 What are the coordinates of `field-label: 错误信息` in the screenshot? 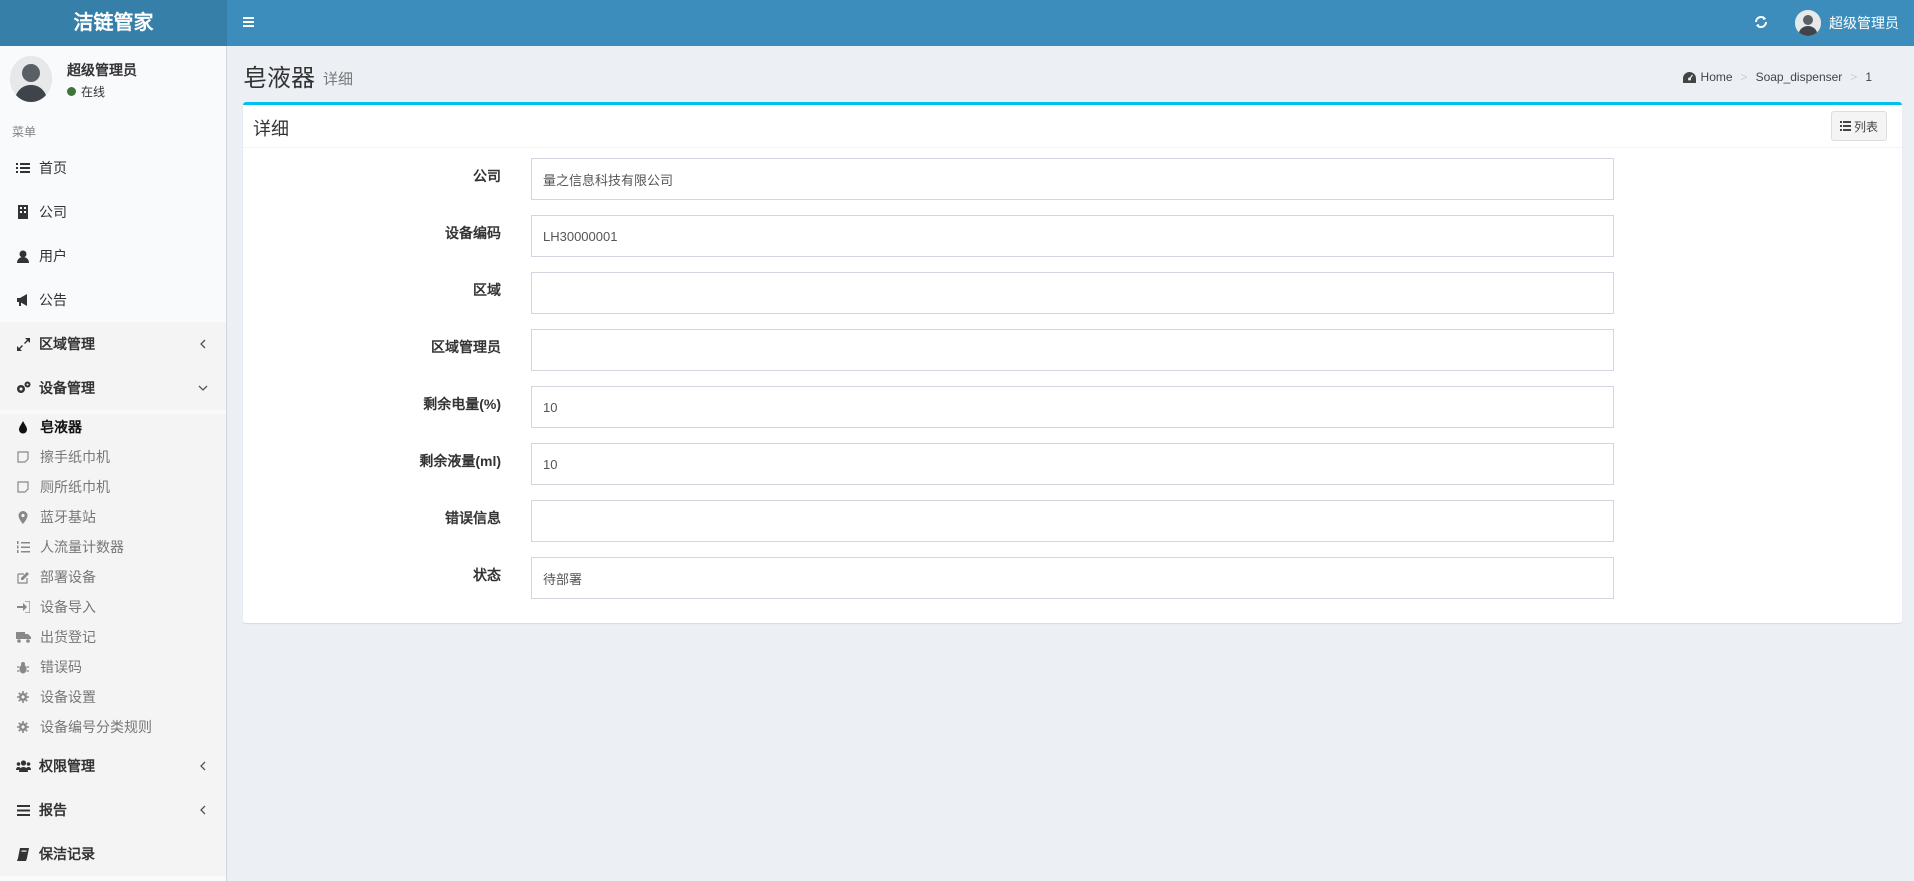 It's located at (473, 518).